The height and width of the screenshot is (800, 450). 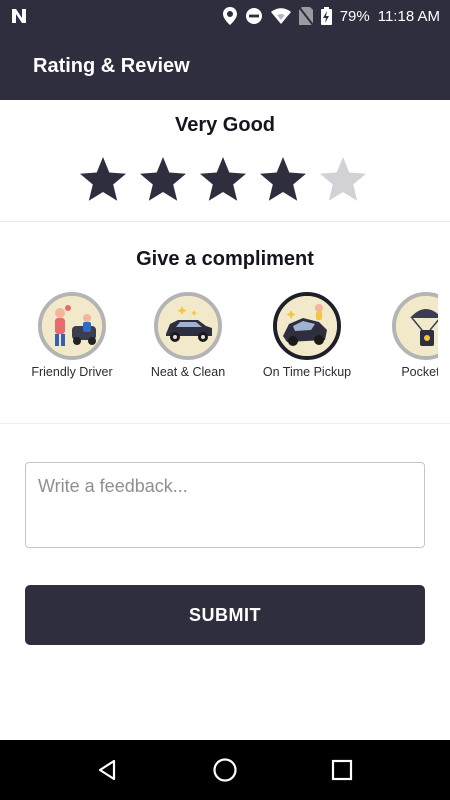 What do you see at coordinates (188, 326) in the screenshot?
I see `neat-clean-car-icon` at bounding box center [188, 326].